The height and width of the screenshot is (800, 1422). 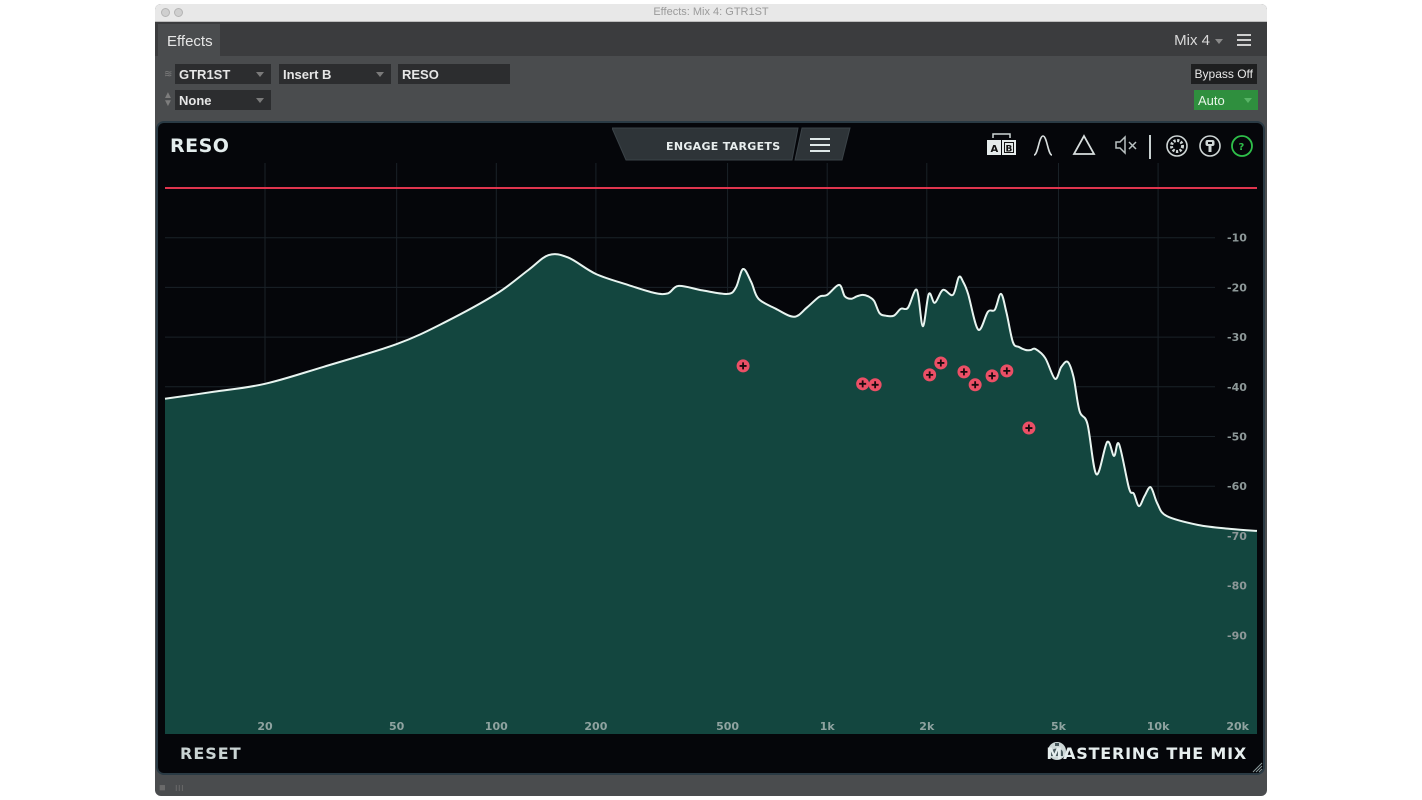 I want to click on preset-select-value: None, so click(x=195, y=100).